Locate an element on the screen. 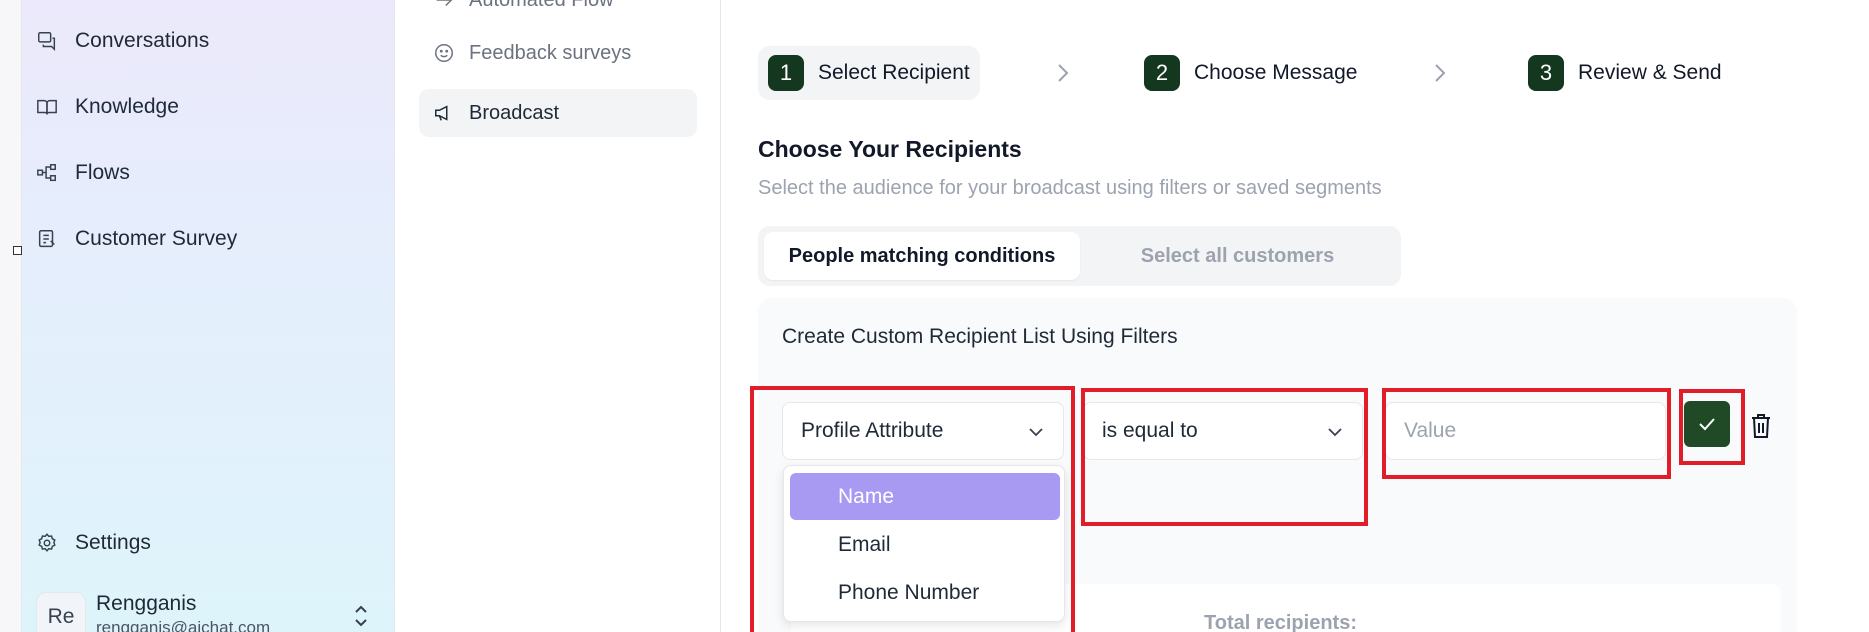  step-label: Select Recipient is located at coordinates (894, 72).